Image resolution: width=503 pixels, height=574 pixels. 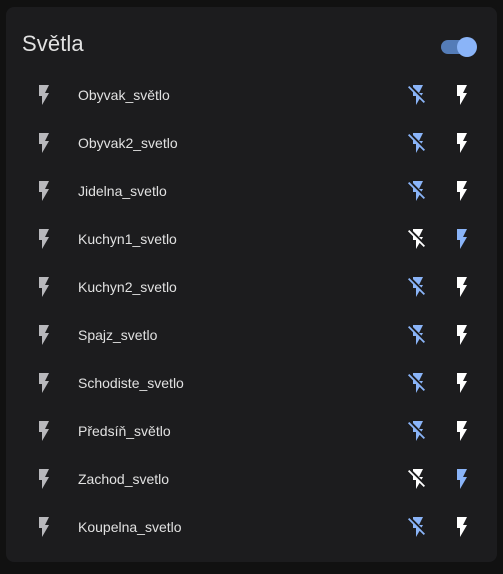 What do you see at coordinates (124, 431) in the screenshot?
I see `entity-name: Předsíň_světlo` at bounding box center [124, 431].